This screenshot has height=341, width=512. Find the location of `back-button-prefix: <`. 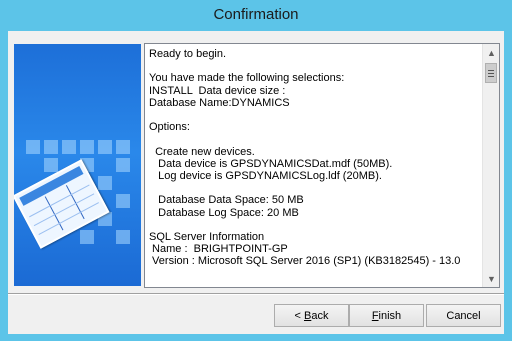

back-button-prefix: < is located at coordinates (297, 315).